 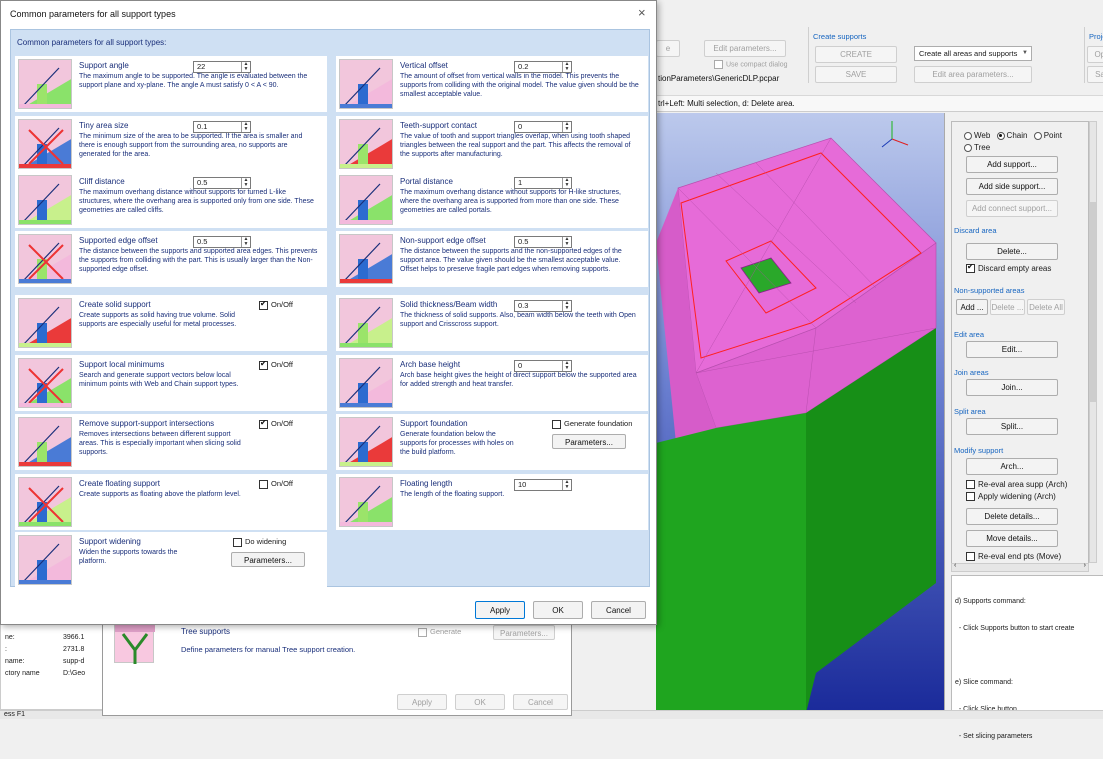 What do you see at coordinates (438, 125) in the screenshot?
I see `param-title: Teeth-support contact` at bounding box center [438, 125].